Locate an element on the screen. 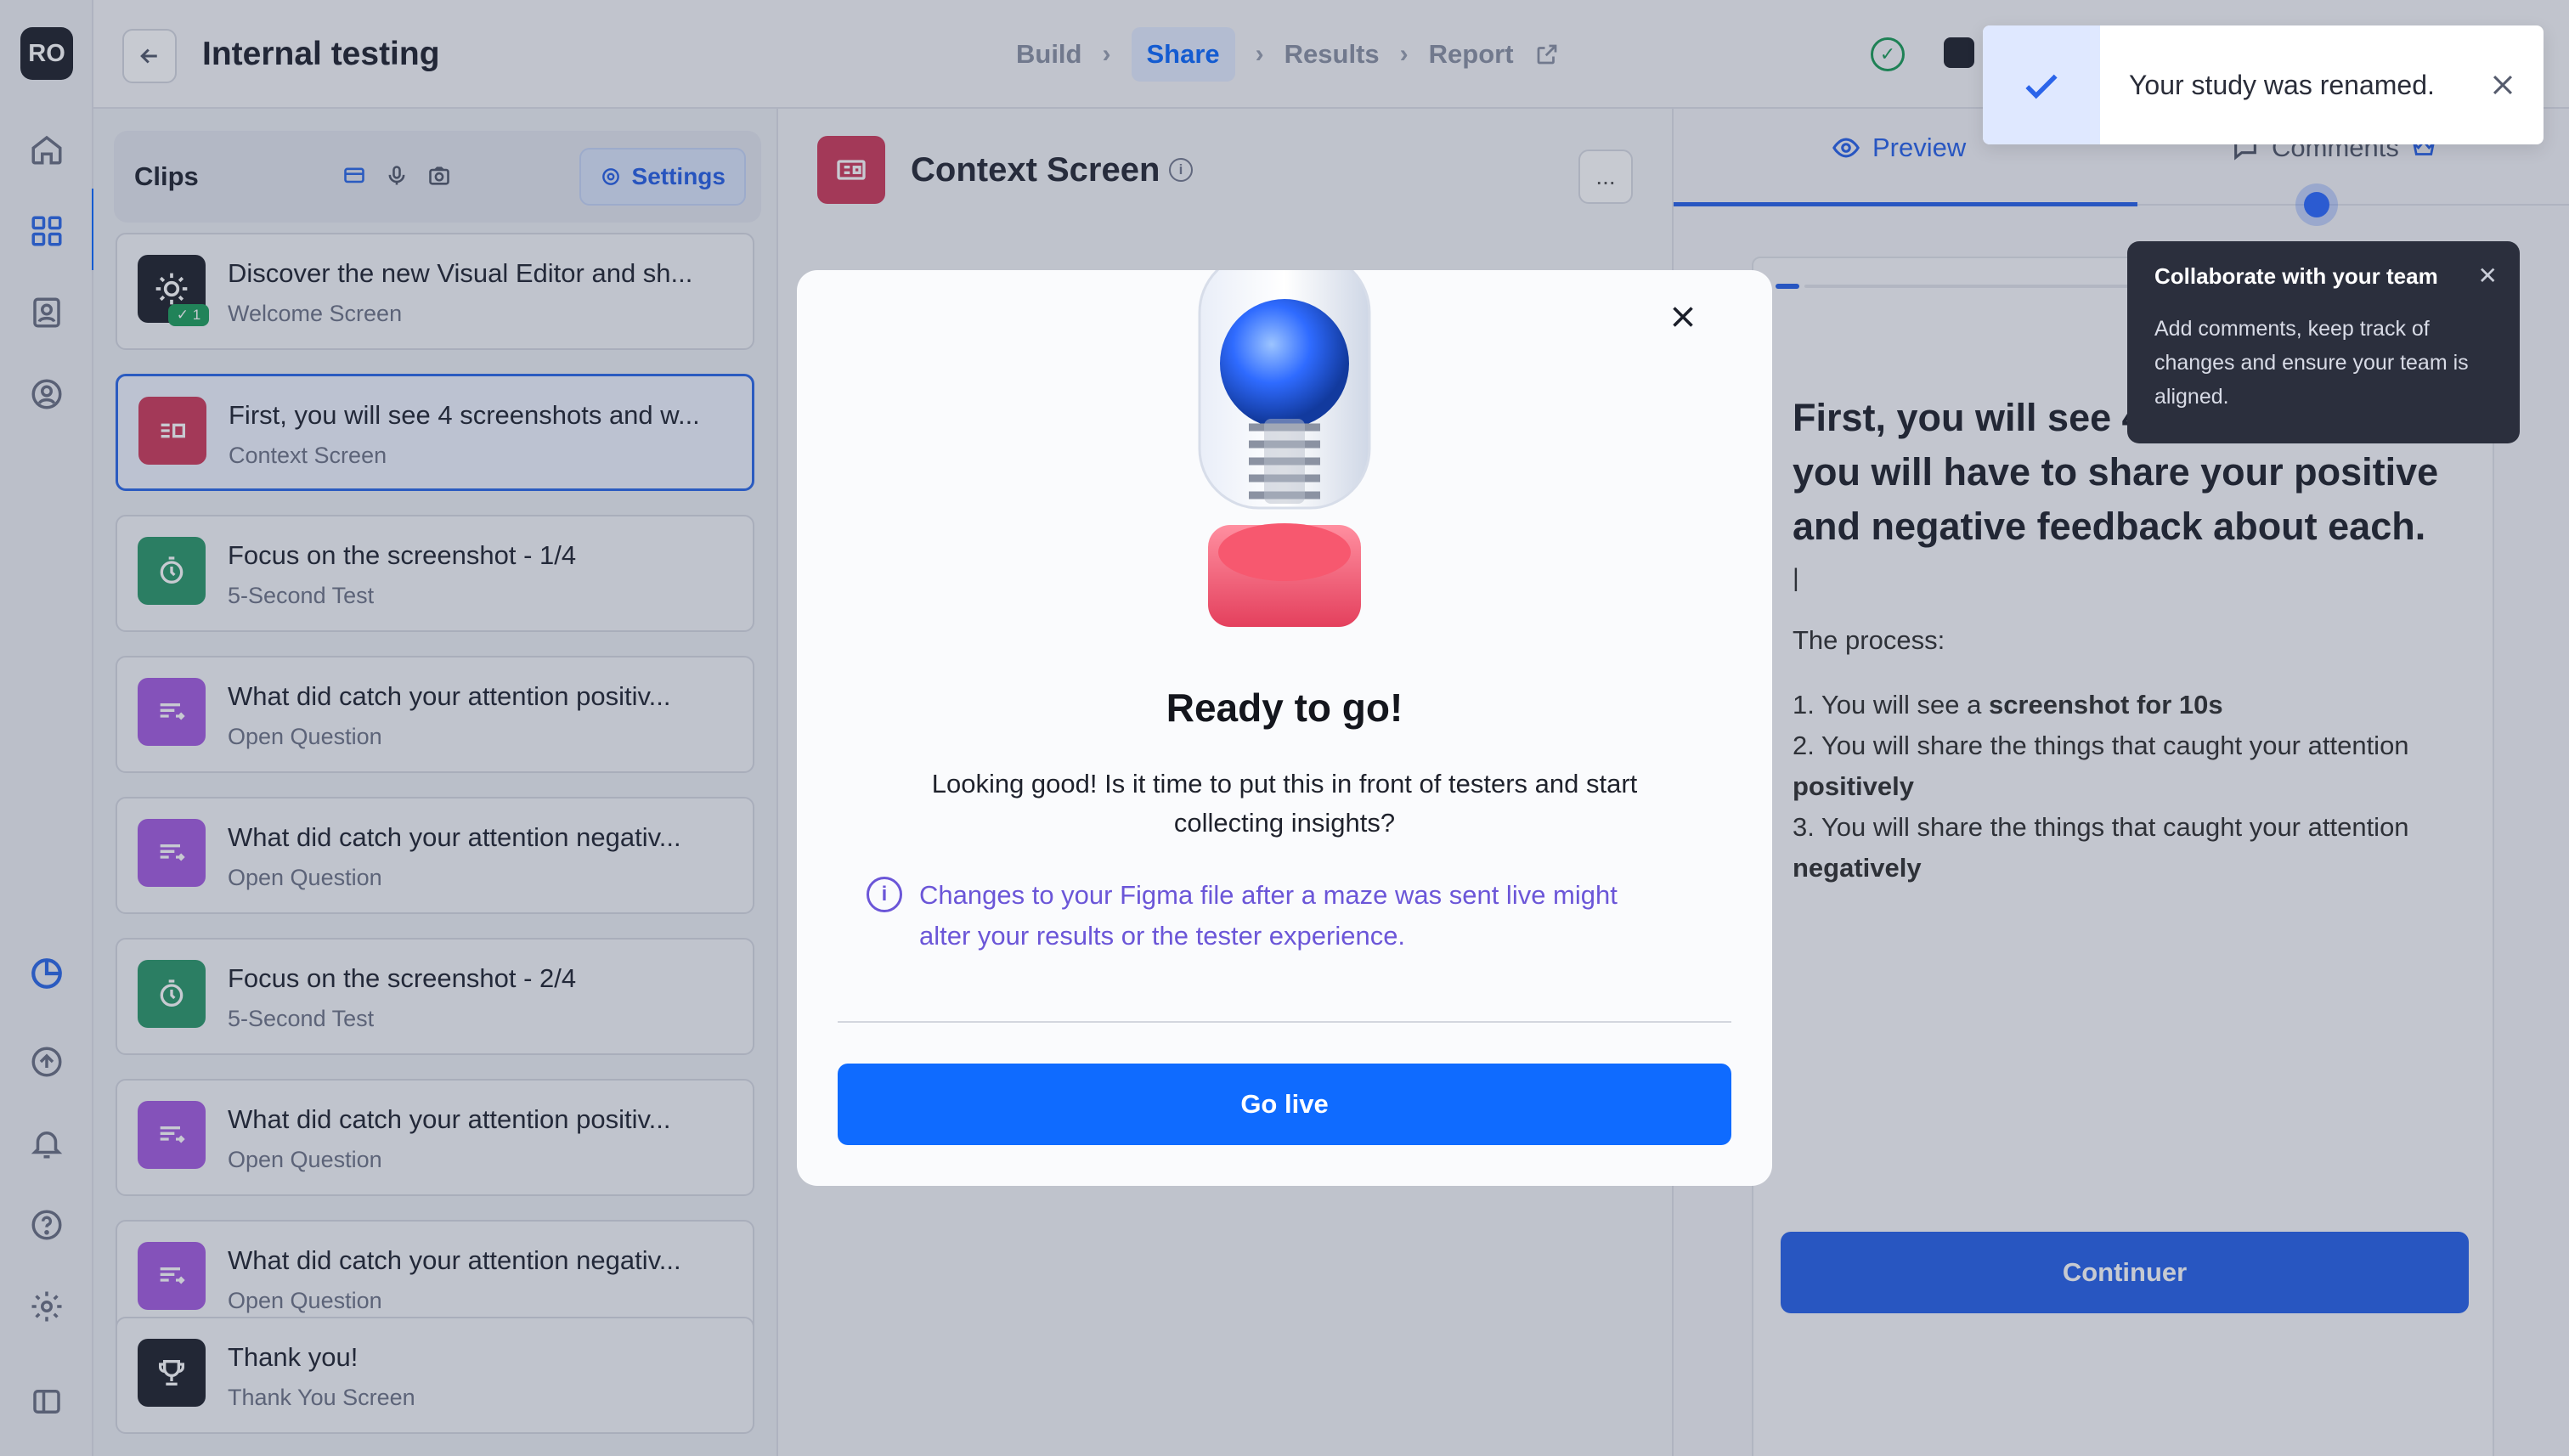 The width and height of the screenshot is (2569, 1456). modal-divider is located at coordinates (1284, 1022).